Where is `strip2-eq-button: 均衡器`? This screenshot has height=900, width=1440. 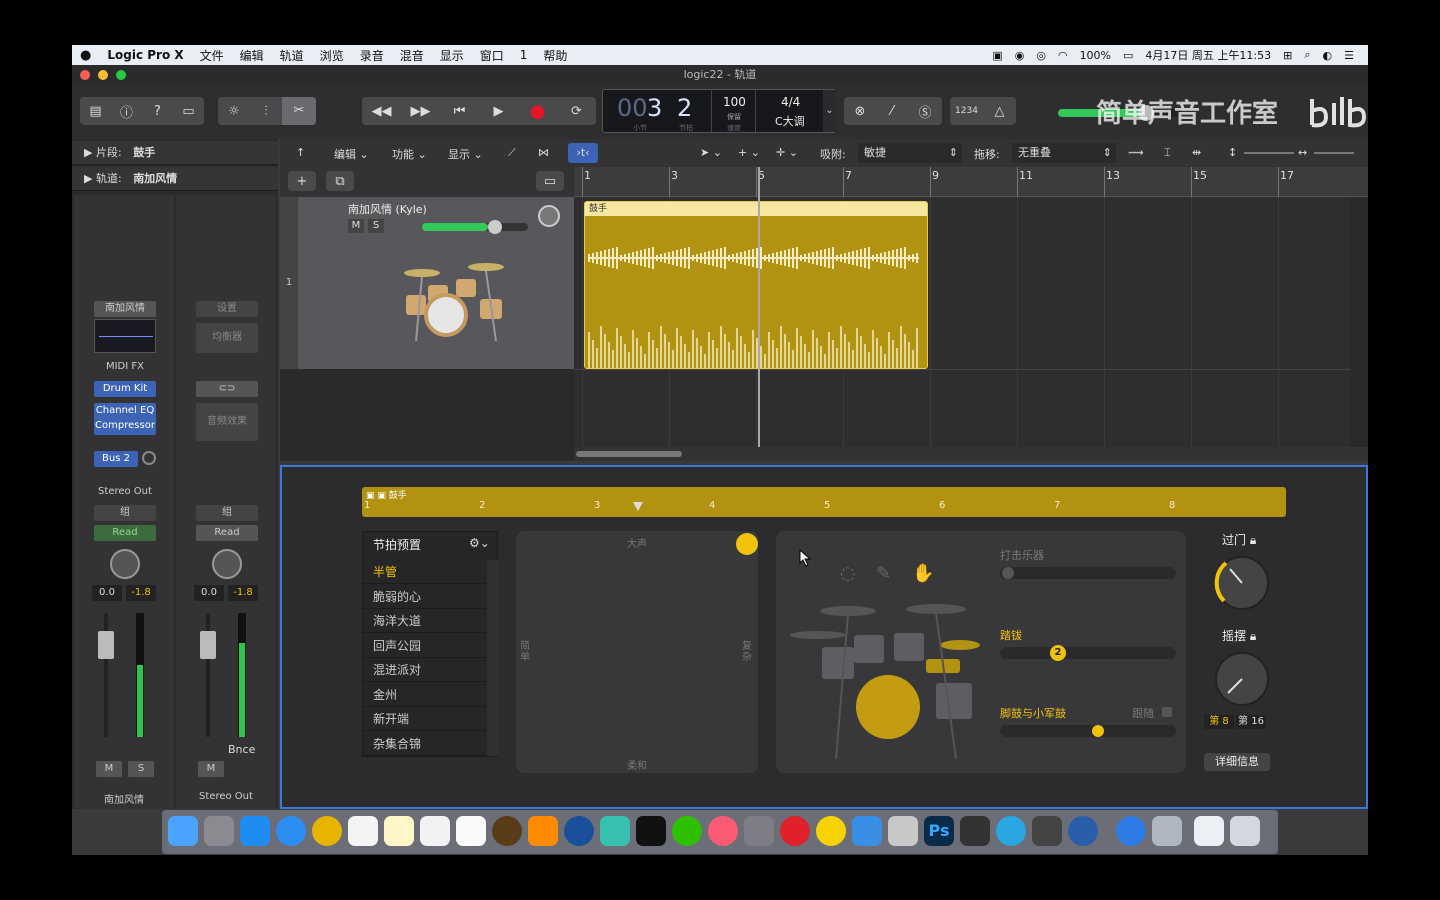 strip2-eq-button: 均衡器 is located at coordinates (227, 338).